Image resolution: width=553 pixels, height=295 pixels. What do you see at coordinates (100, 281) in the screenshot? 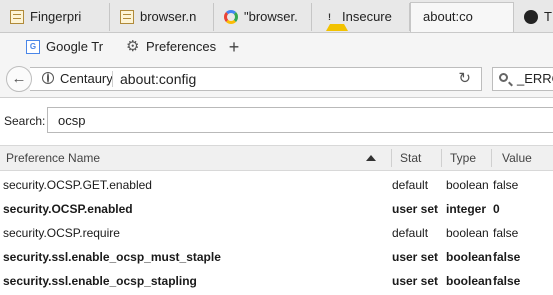
I see `pref-name: security.ssl.enable_ocsp_stapling` at bounding box center [100, 281].